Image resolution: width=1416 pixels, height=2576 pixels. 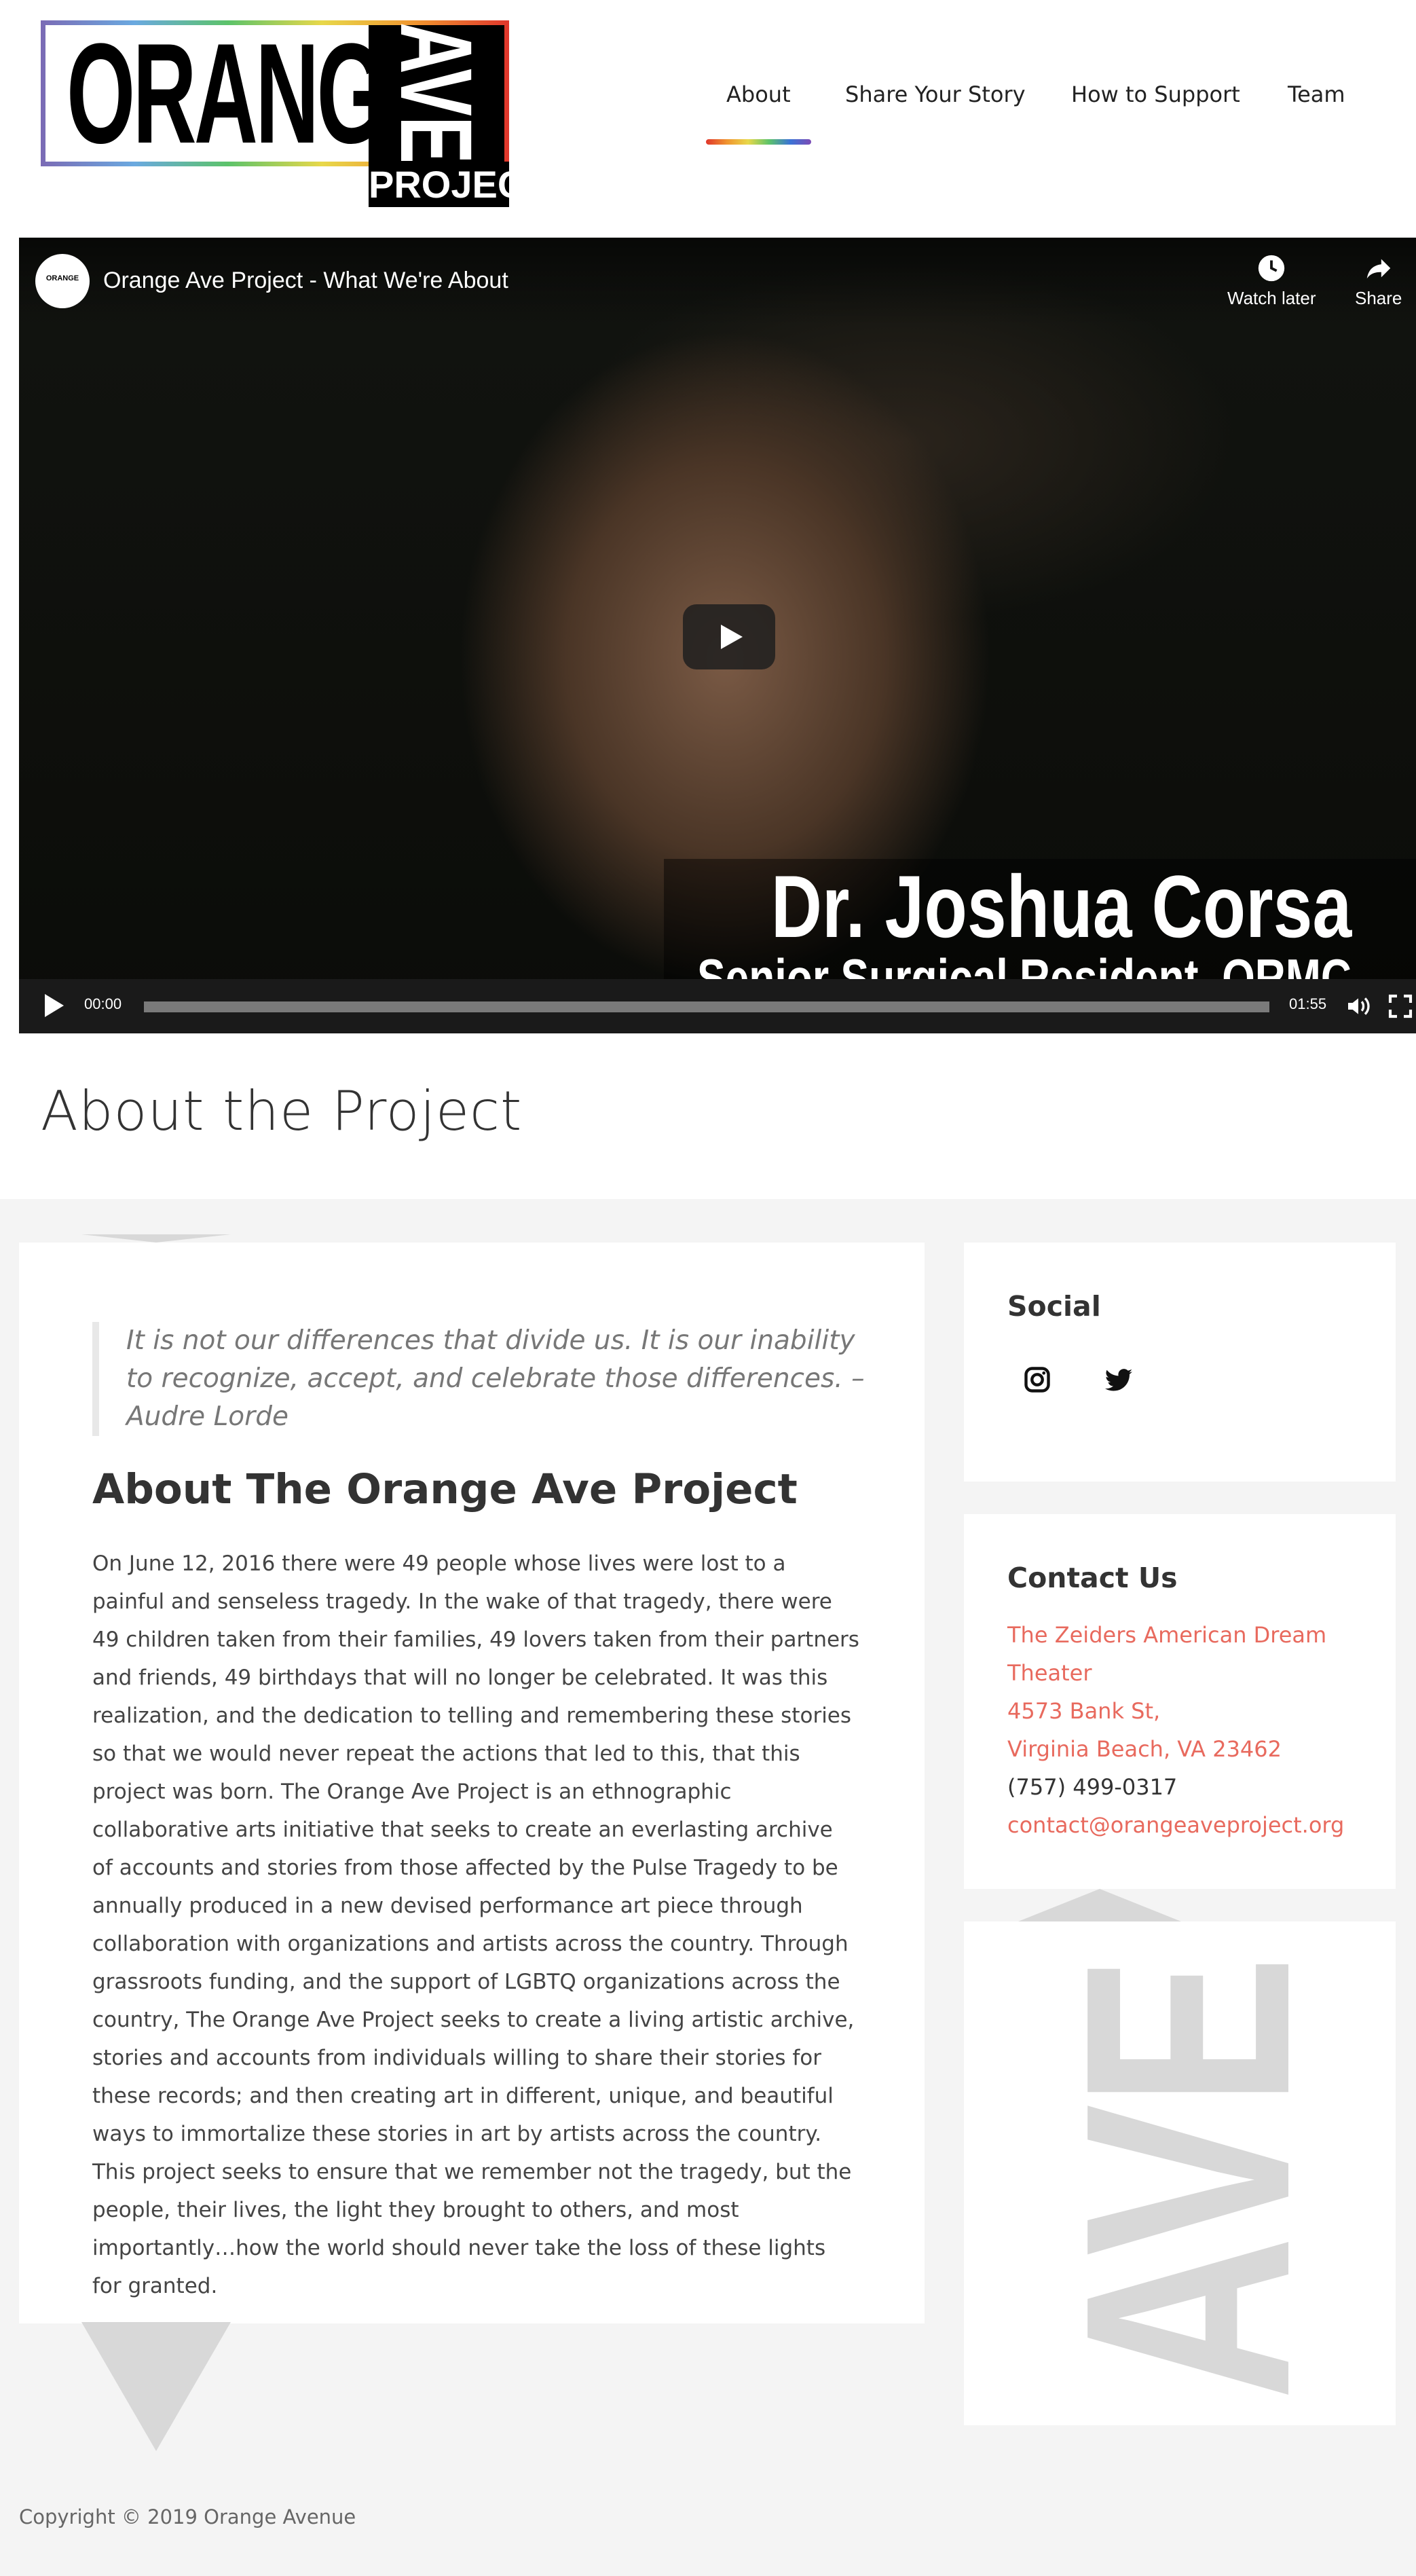 What do you see at coordinates (54, 1005) in the screenshot?
I see `play-icon` at bounding box center [54, 1005].